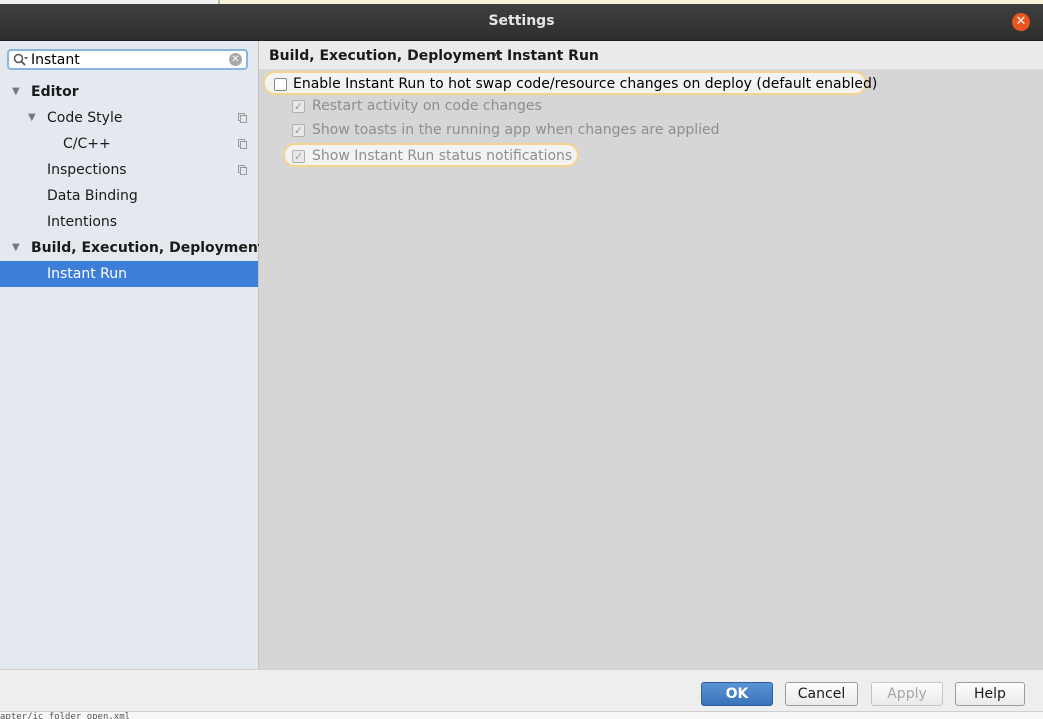  I want to click on tree-item-data-binding: Data Binding, so click(129, 196).